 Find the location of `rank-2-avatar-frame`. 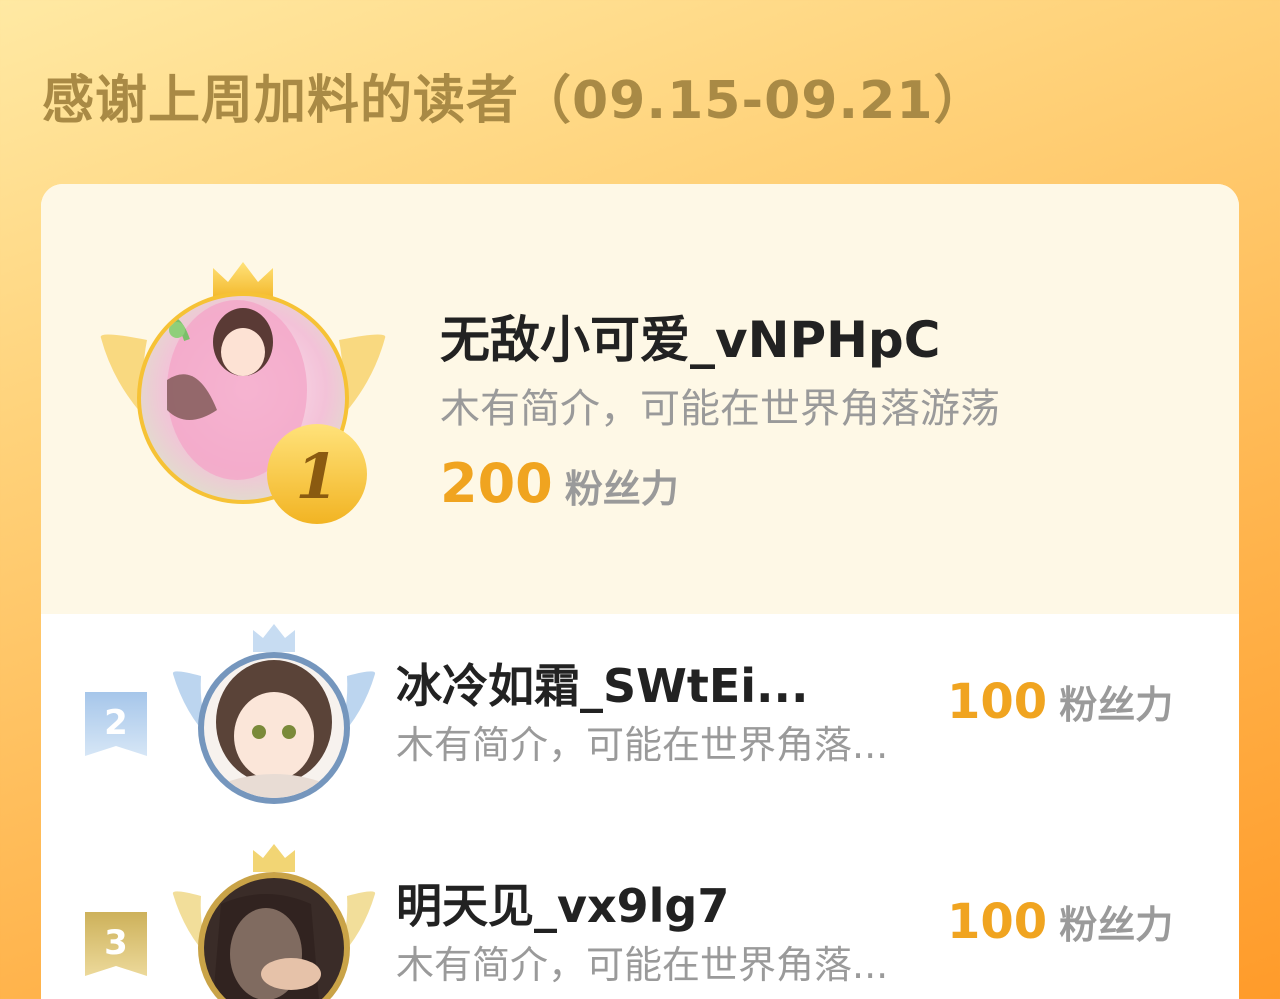

rank-2-avatar-frame is located at coordinates (274, 719).